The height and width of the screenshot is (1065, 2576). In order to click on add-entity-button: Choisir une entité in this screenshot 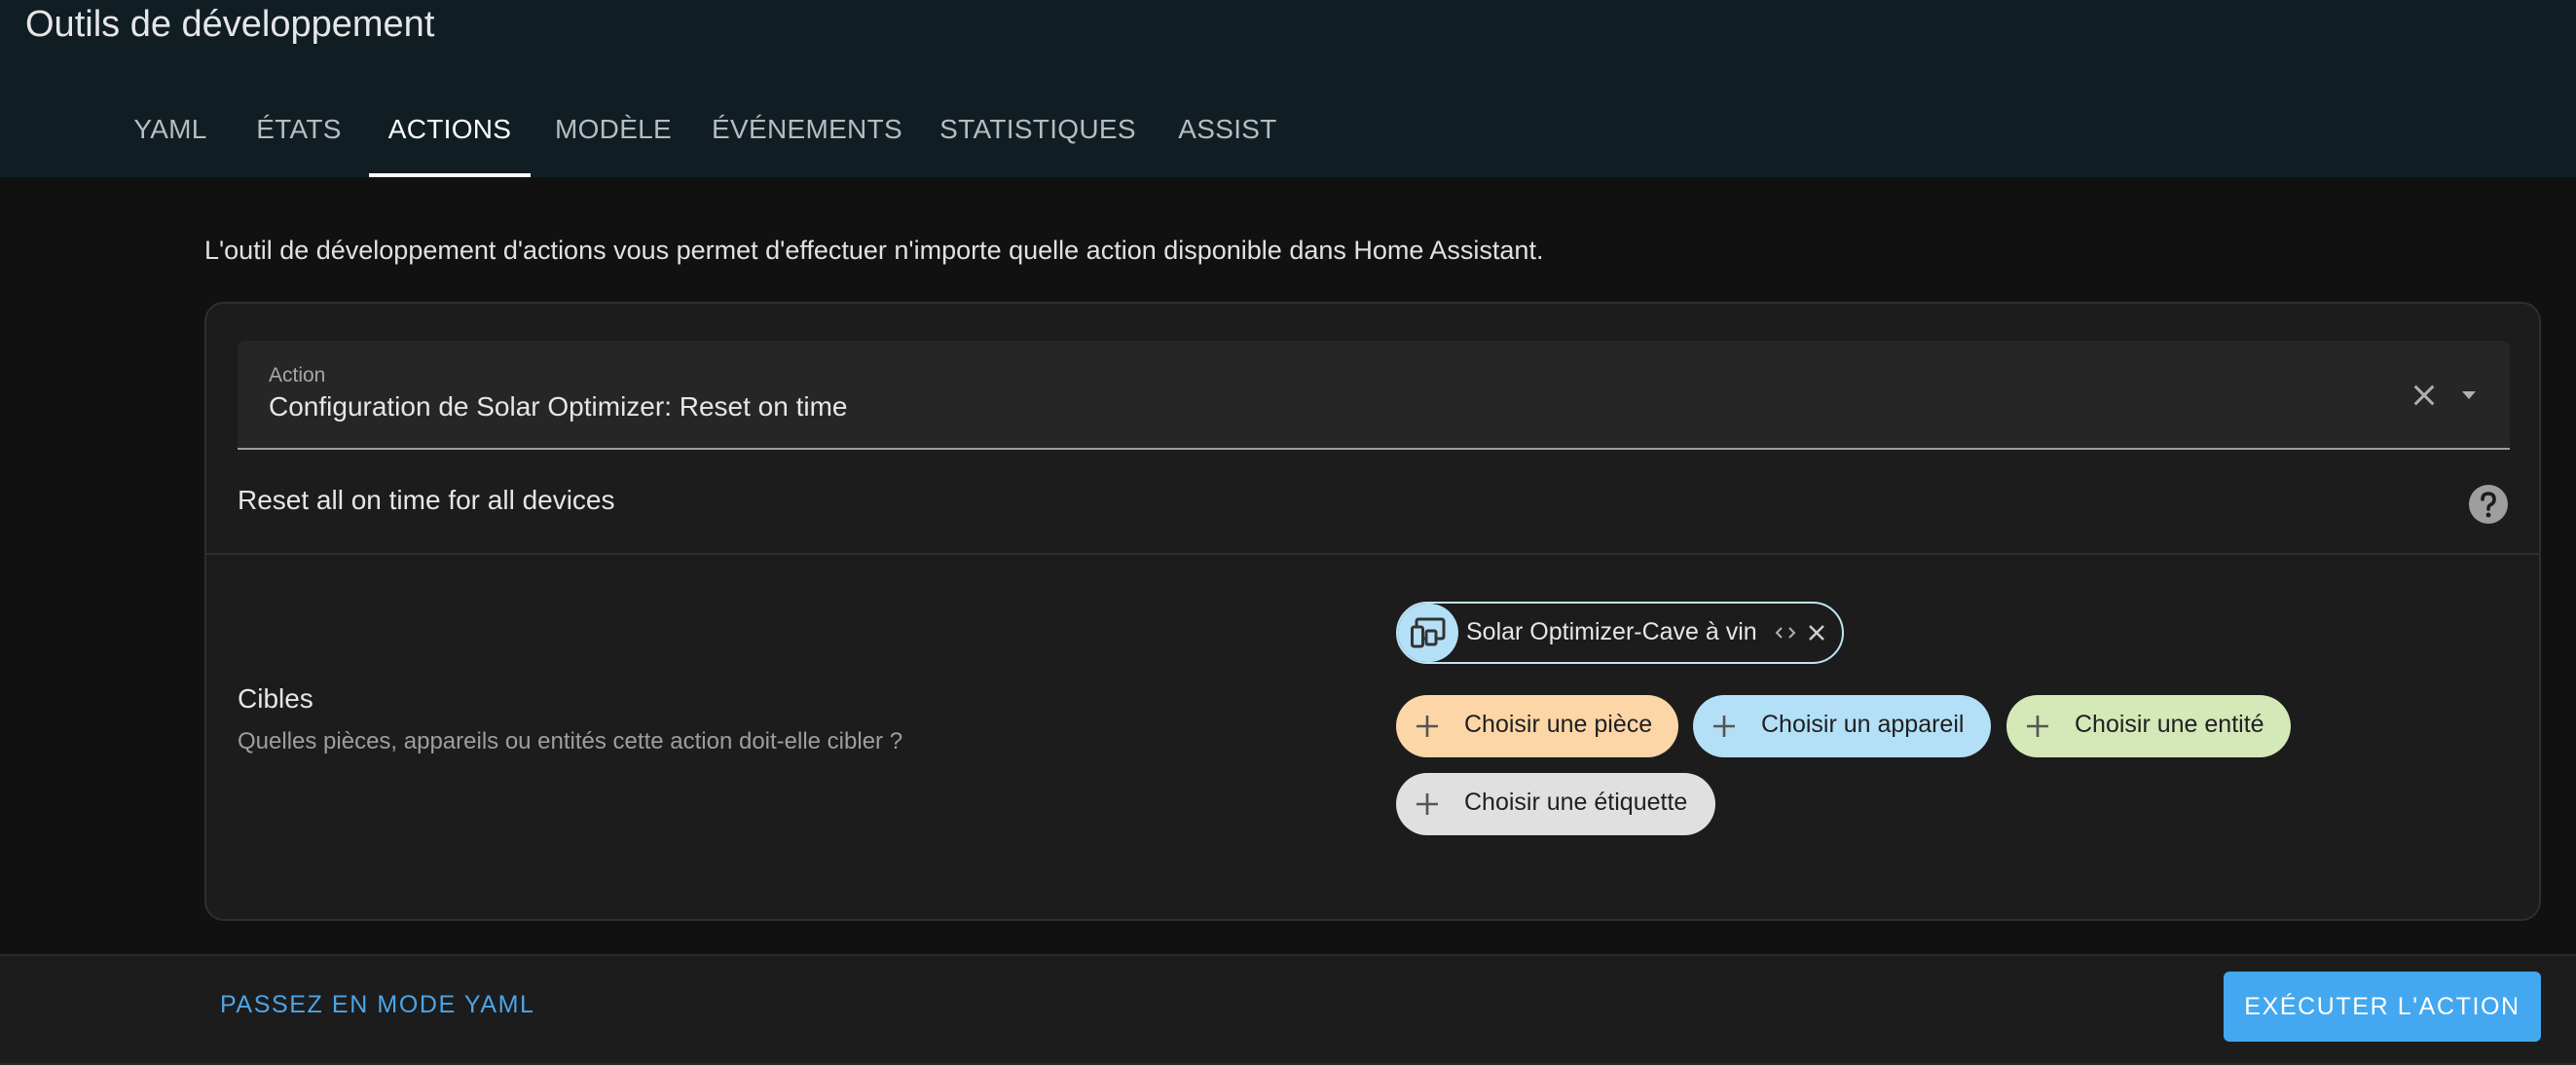, I will do `click(2148, 726)`.